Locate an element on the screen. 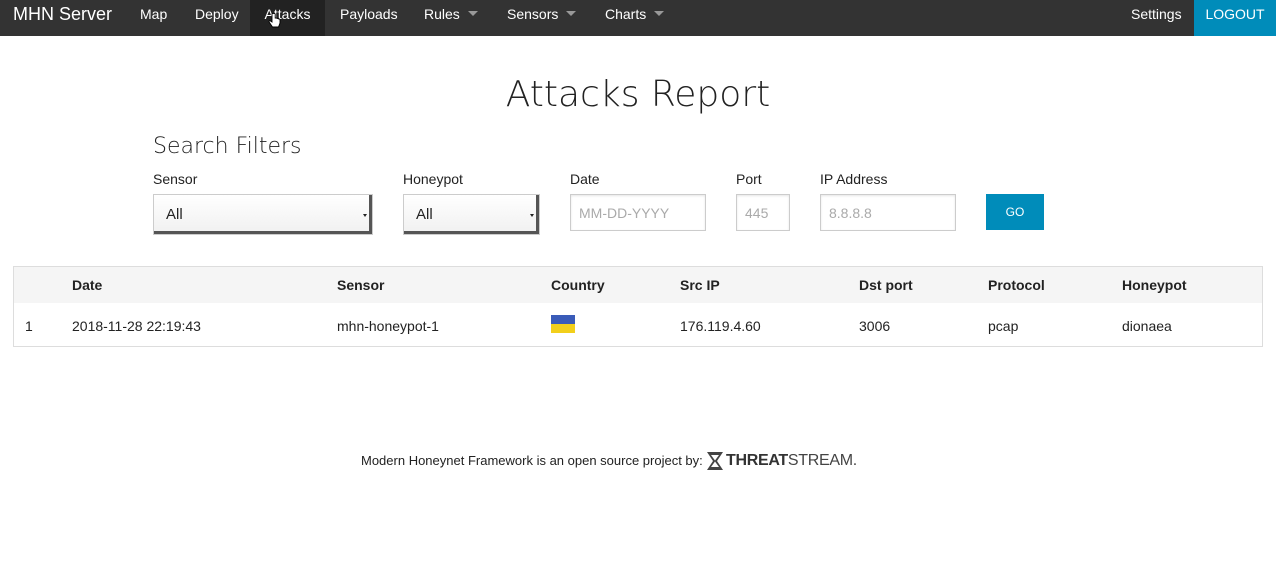  logo-text-stream: STREAM. is located at coordinates (822, 460).